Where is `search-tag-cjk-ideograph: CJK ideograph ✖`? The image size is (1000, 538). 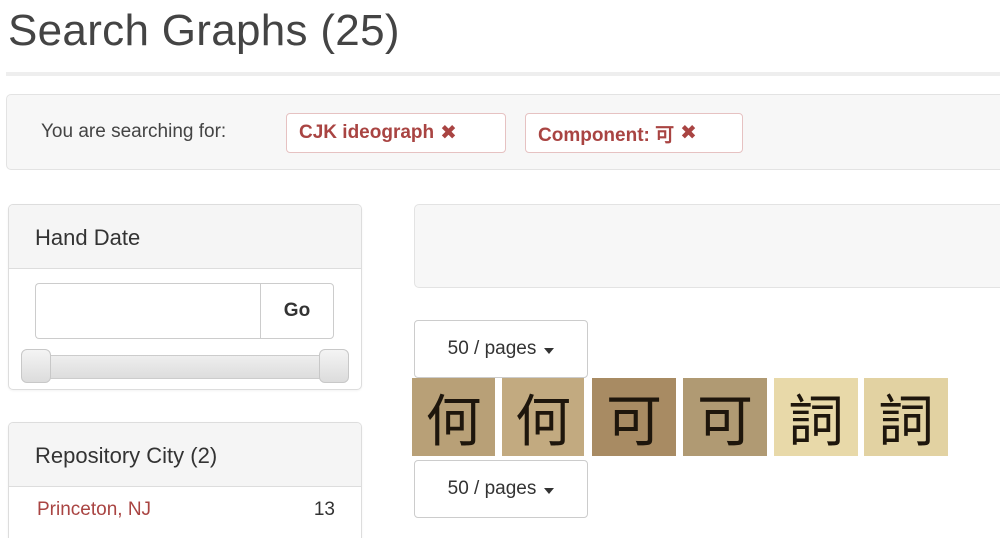
search-tag-cjk-ideograph: CJK ideograph ✖ is located at coordinates (396, 133).